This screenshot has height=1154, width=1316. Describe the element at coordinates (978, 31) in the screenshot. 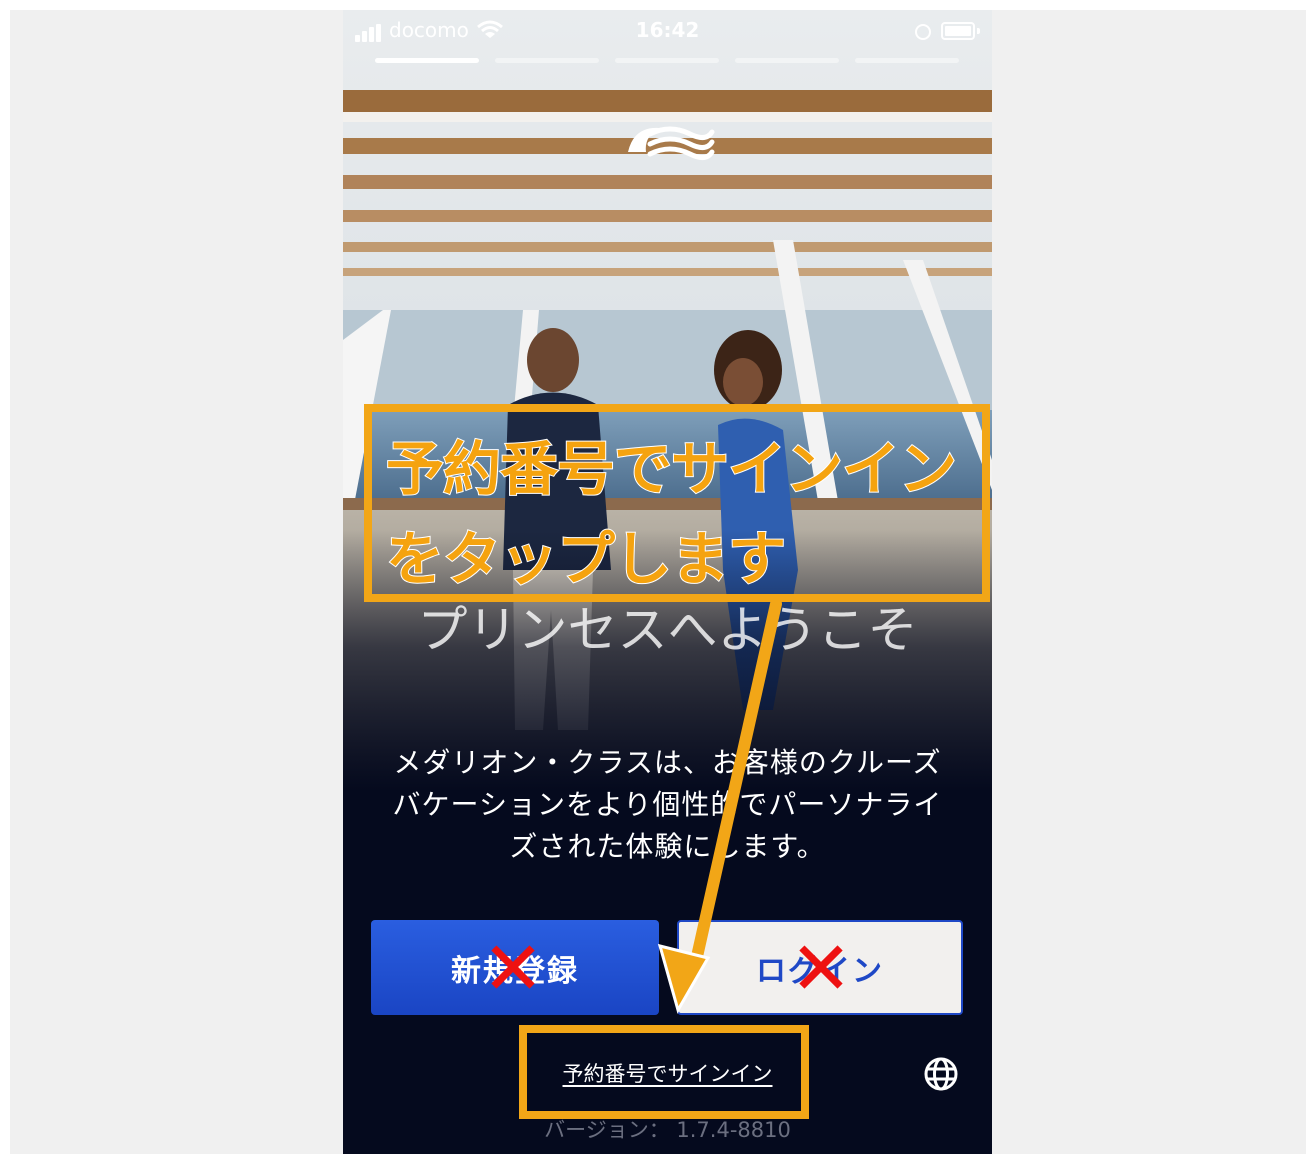

I see `battery-tip` at that location.